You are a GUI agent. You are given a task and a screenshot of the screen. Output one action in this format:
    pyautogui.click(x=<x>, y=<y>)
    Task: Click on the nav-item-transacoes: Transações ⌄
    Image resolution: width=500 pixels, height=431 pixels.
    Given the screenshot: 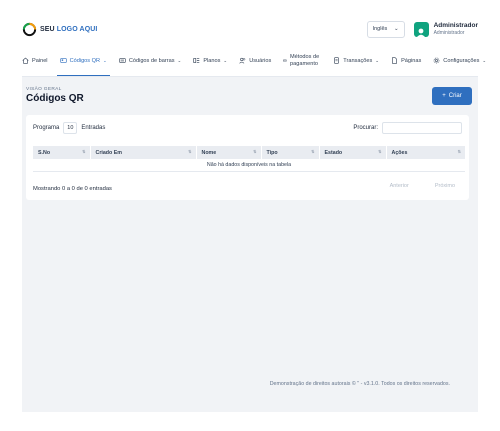 What is the action you would take?
    pyautogui.click(x=356, y=60)
    